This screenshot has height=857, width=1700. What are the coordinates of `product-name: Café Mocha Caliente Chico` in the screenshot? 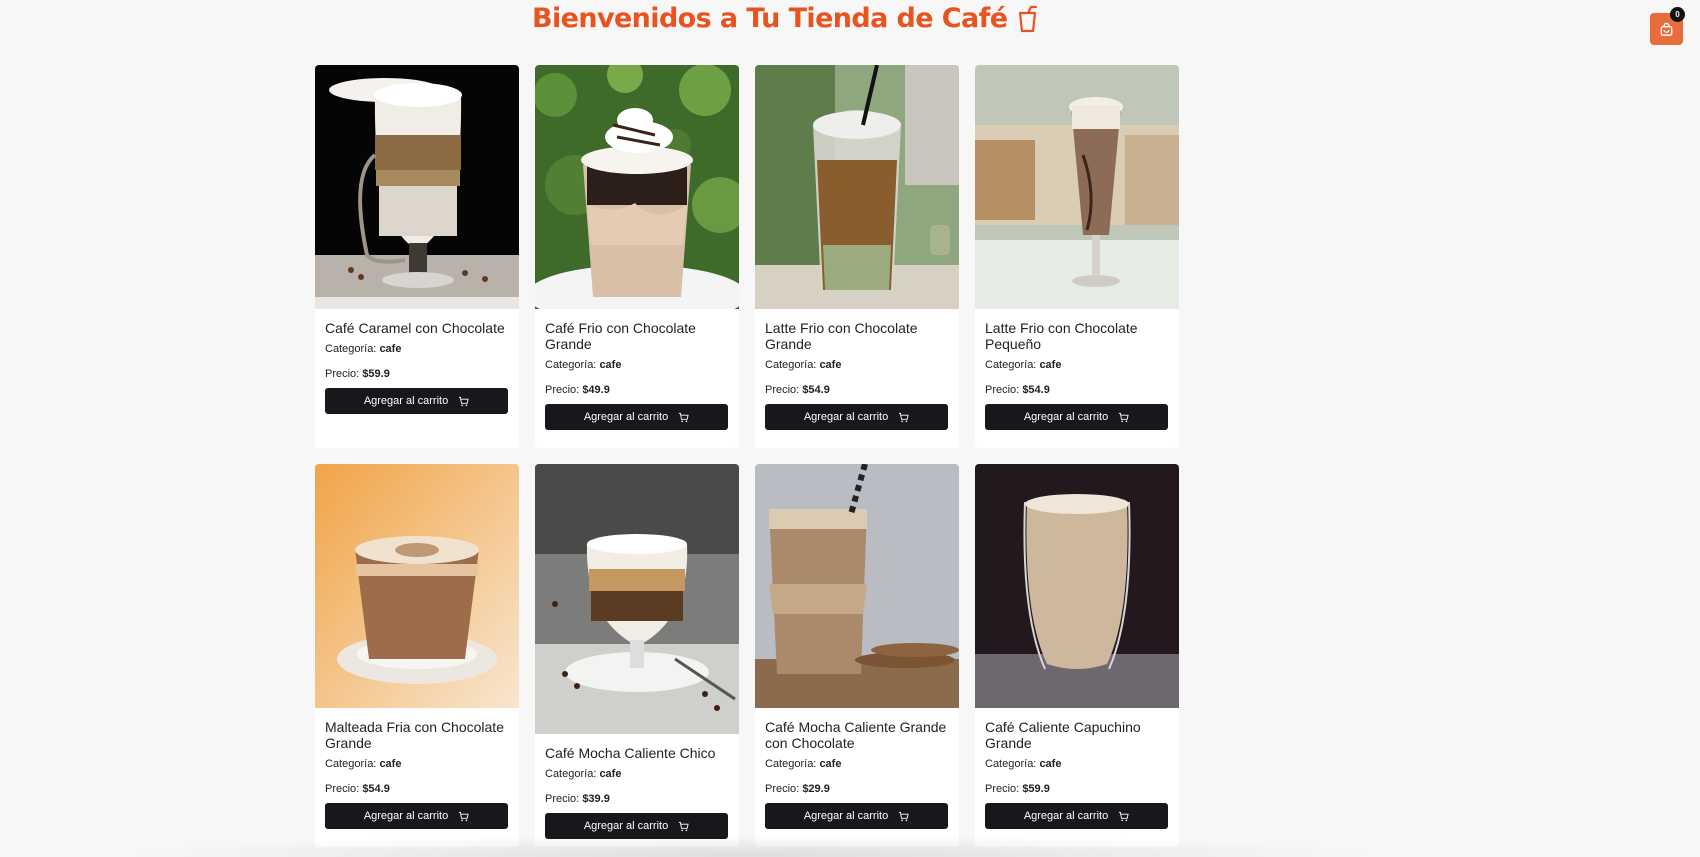 It's located at (630, 753).